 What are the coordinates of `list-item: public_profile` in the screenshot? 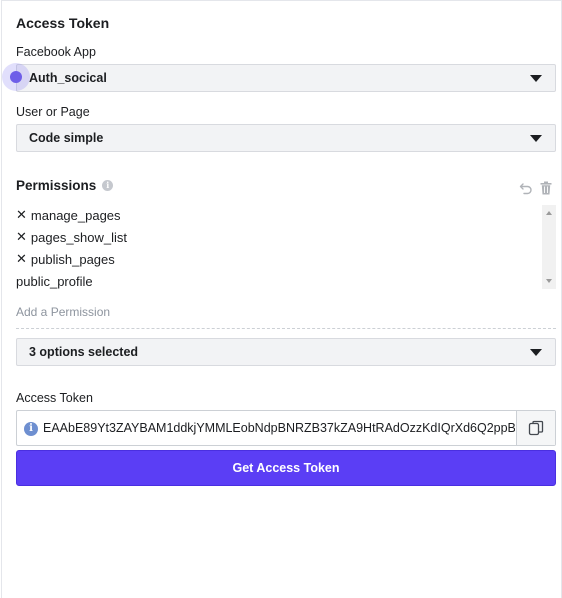 It's located at (54, 281).